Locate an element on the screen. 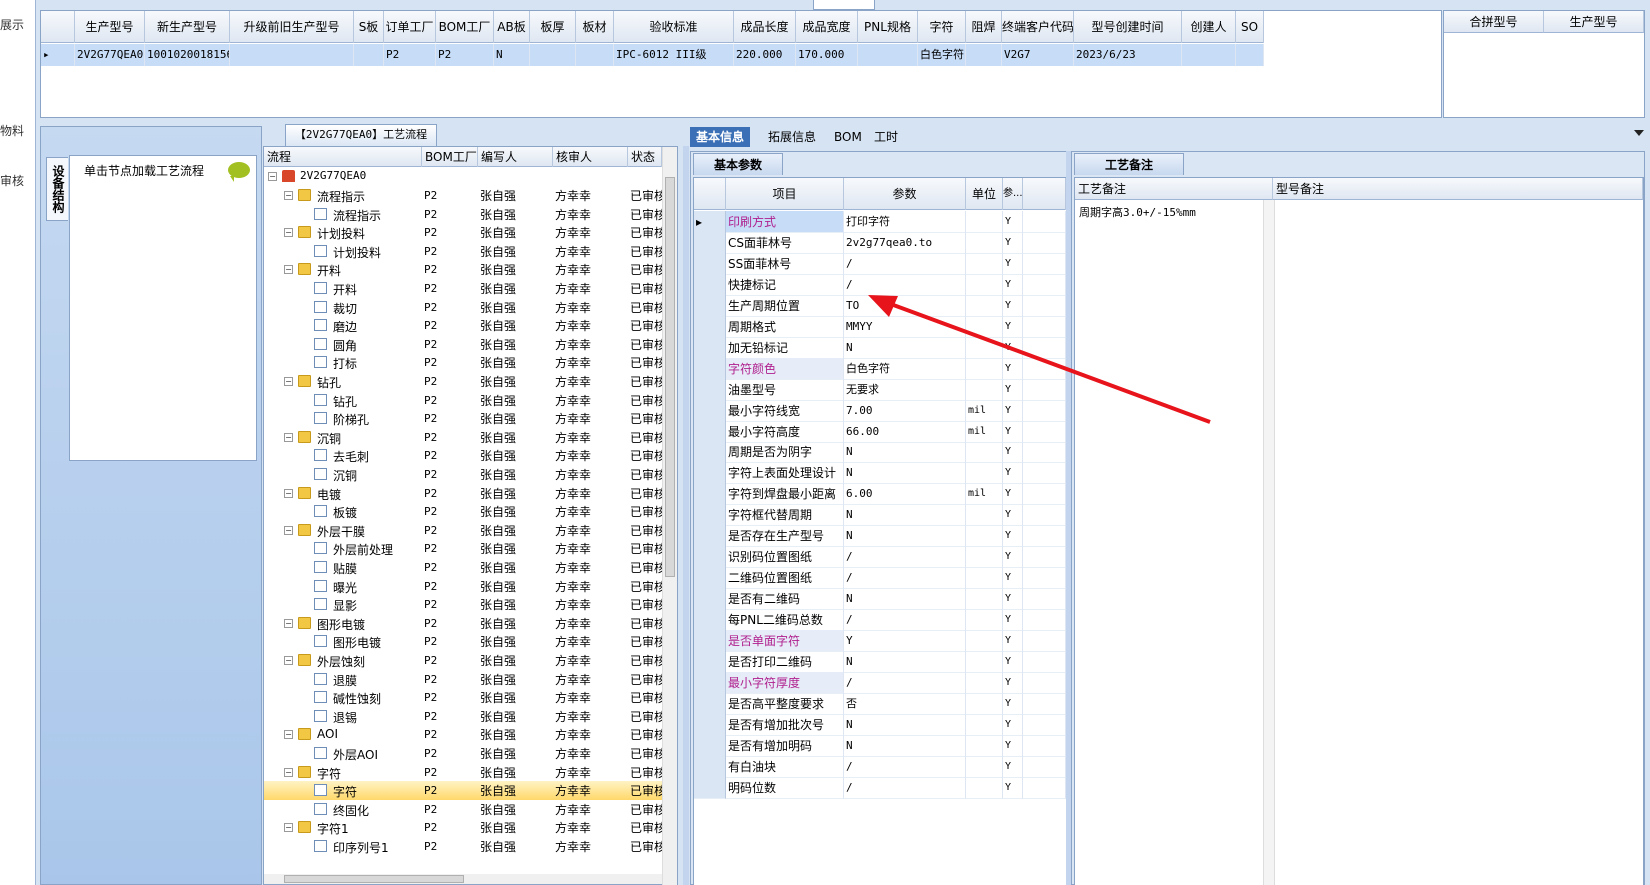 This screenshot has width=1650, height=885. annotation-arrow is located at coordinates (1039, 359).